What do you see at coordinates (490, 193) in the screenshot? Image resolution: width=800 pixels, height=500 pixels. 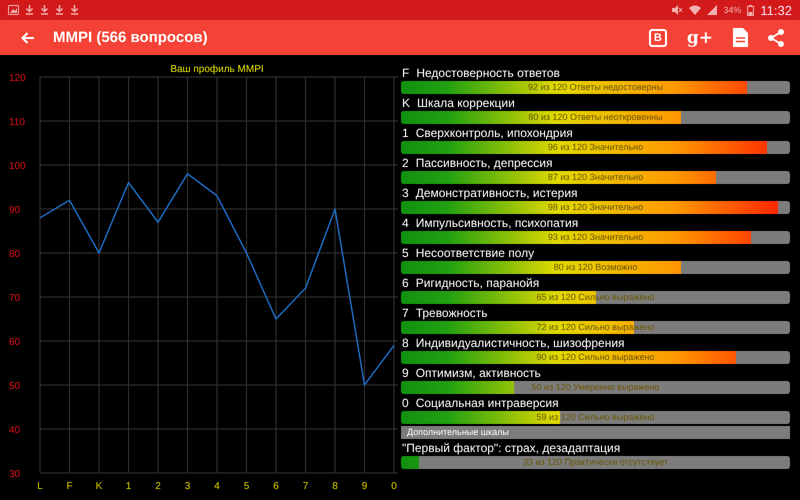 I see `scale-name: 3 Демонстративность, истерия` at bounding box center [490, 193].